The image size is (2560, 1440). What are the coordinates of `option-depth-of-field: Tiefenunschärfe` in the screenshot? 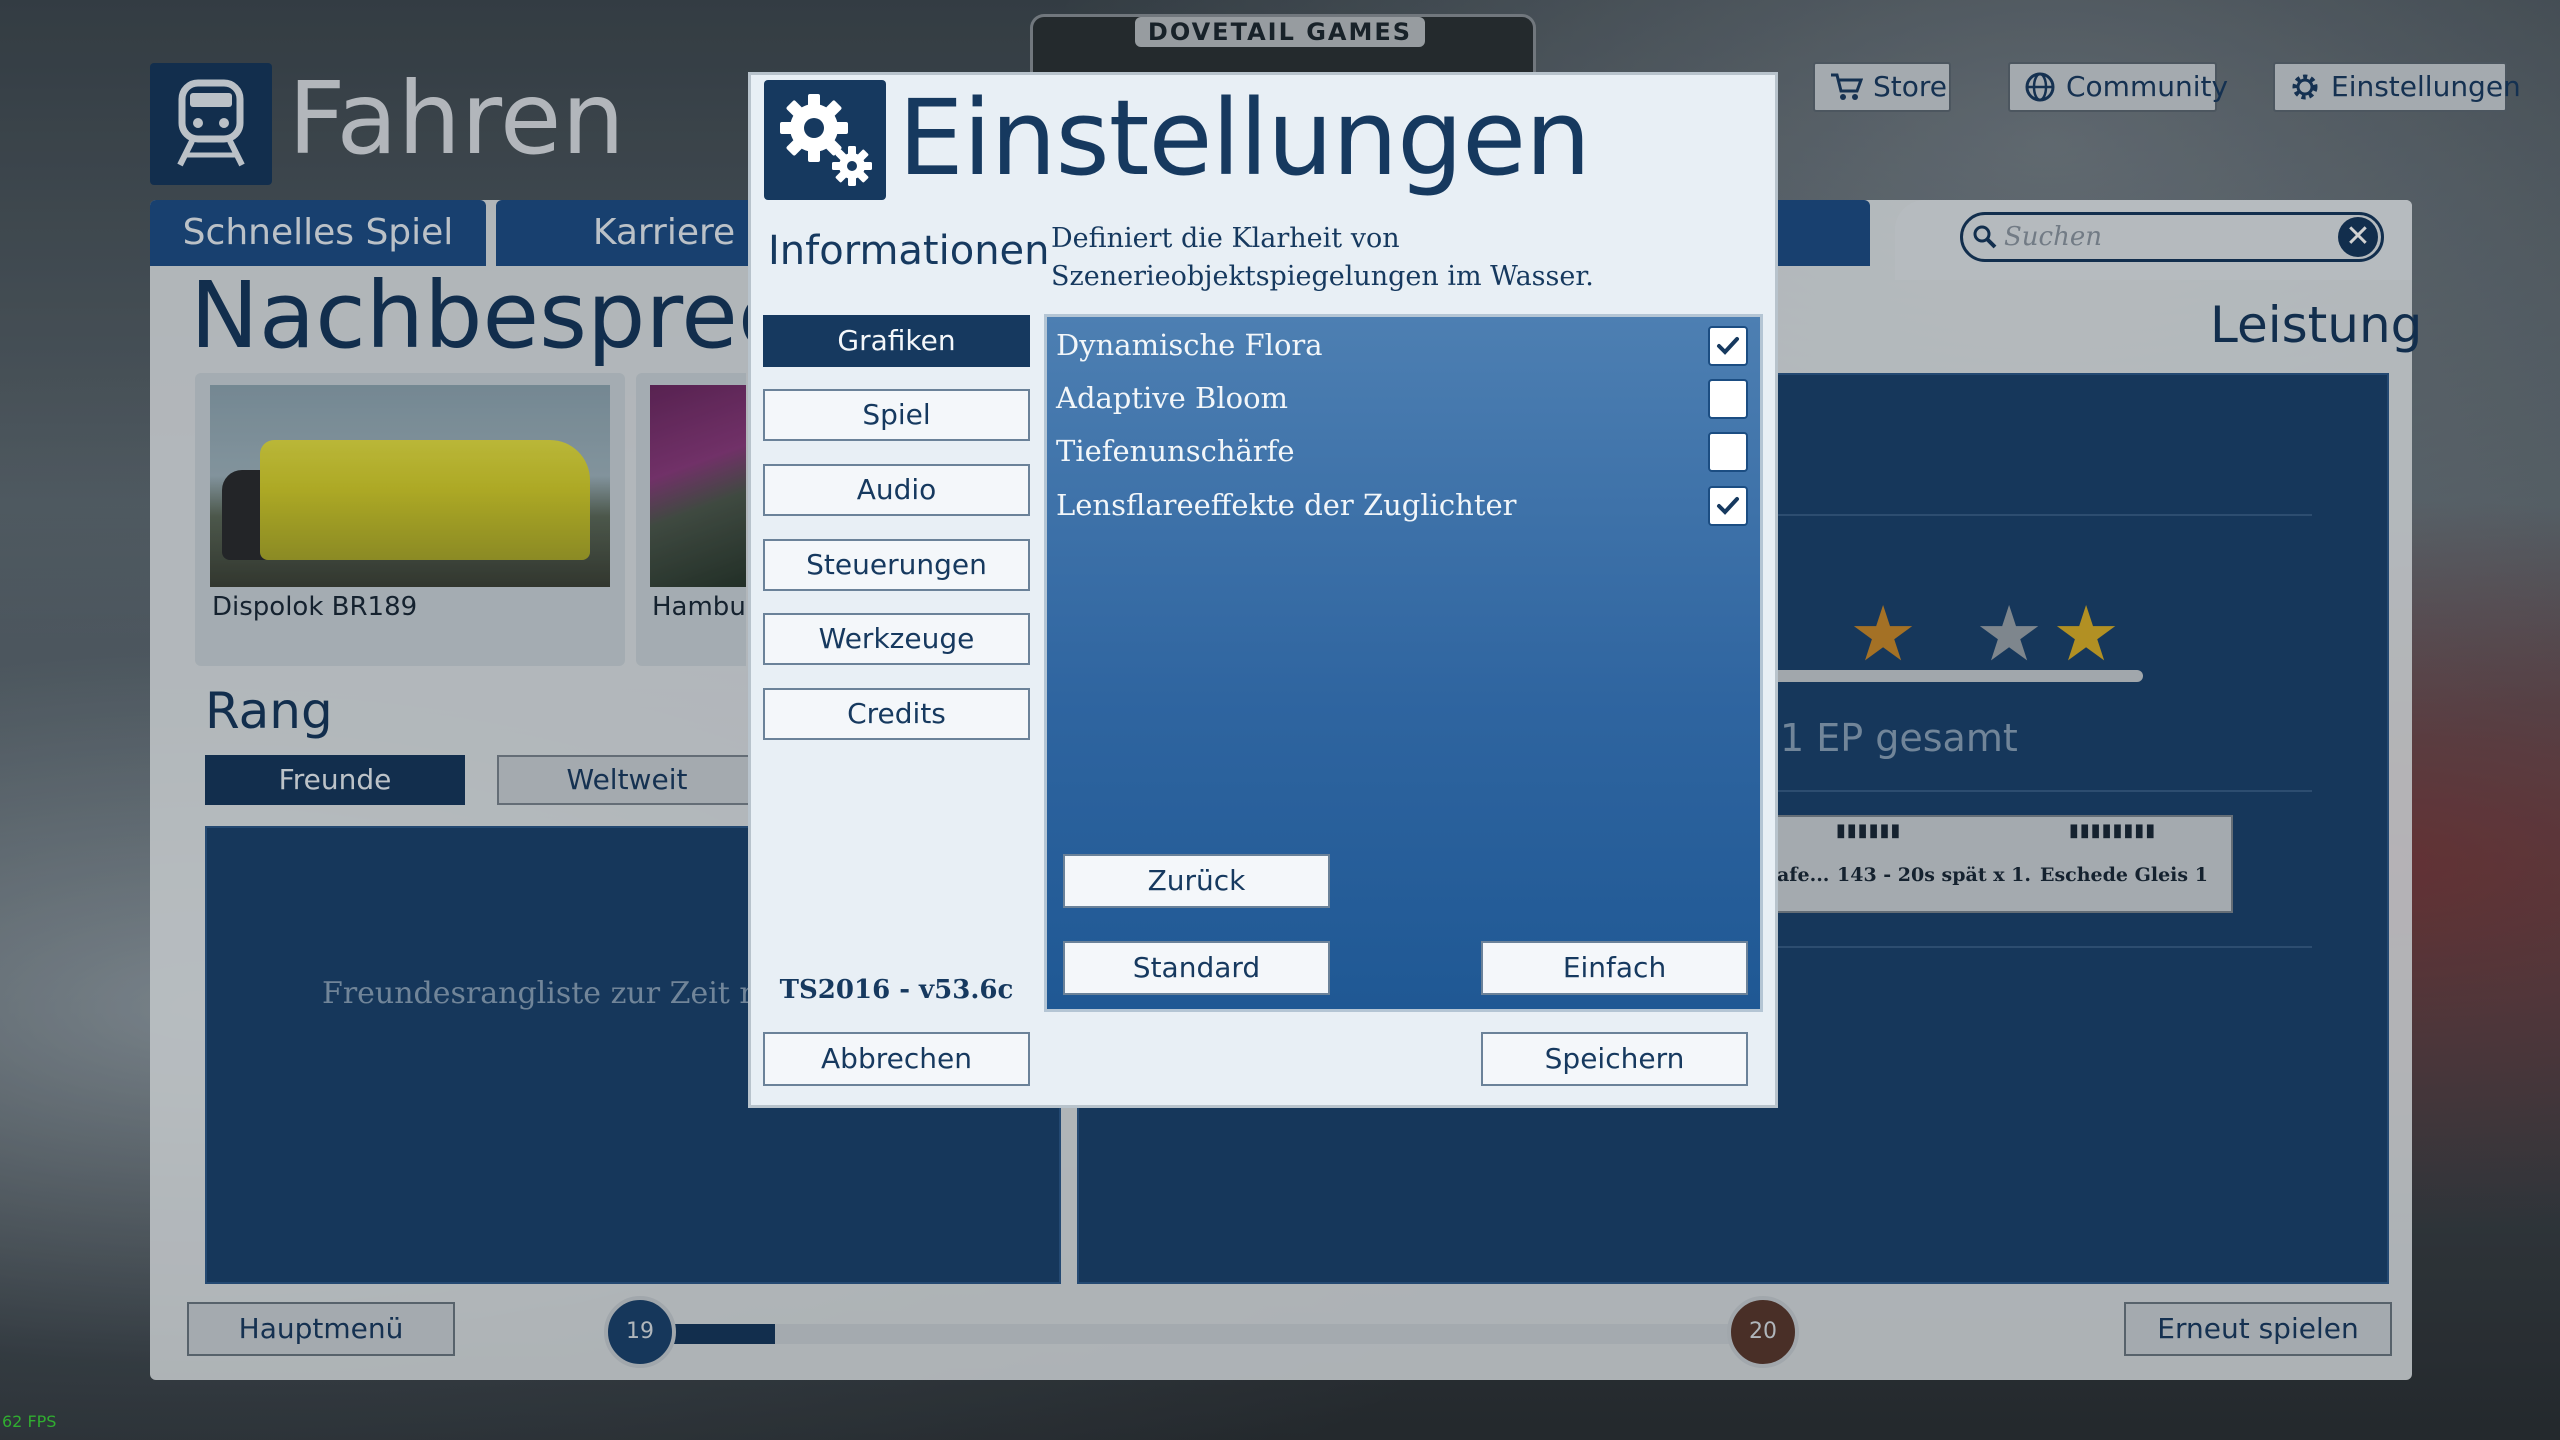 It's located at (1406, 453).